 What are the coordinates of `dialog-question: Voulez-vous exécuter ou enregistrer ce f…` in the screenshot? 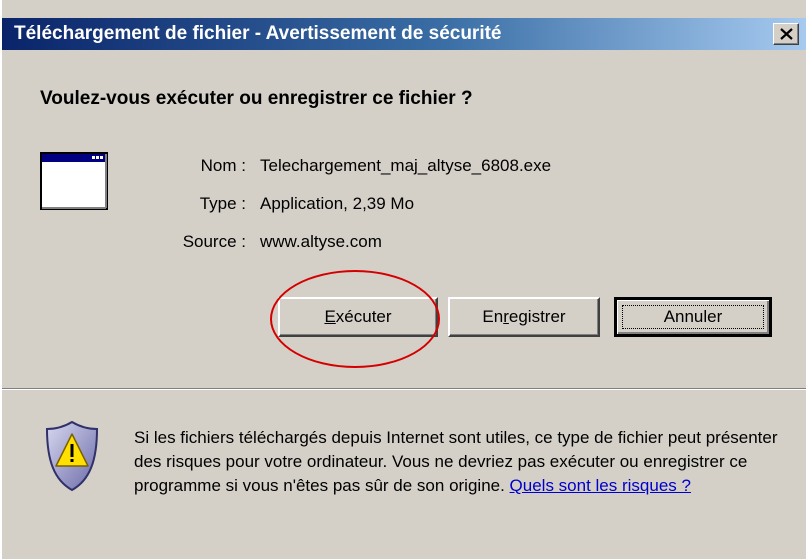 It's located at (256, 98).